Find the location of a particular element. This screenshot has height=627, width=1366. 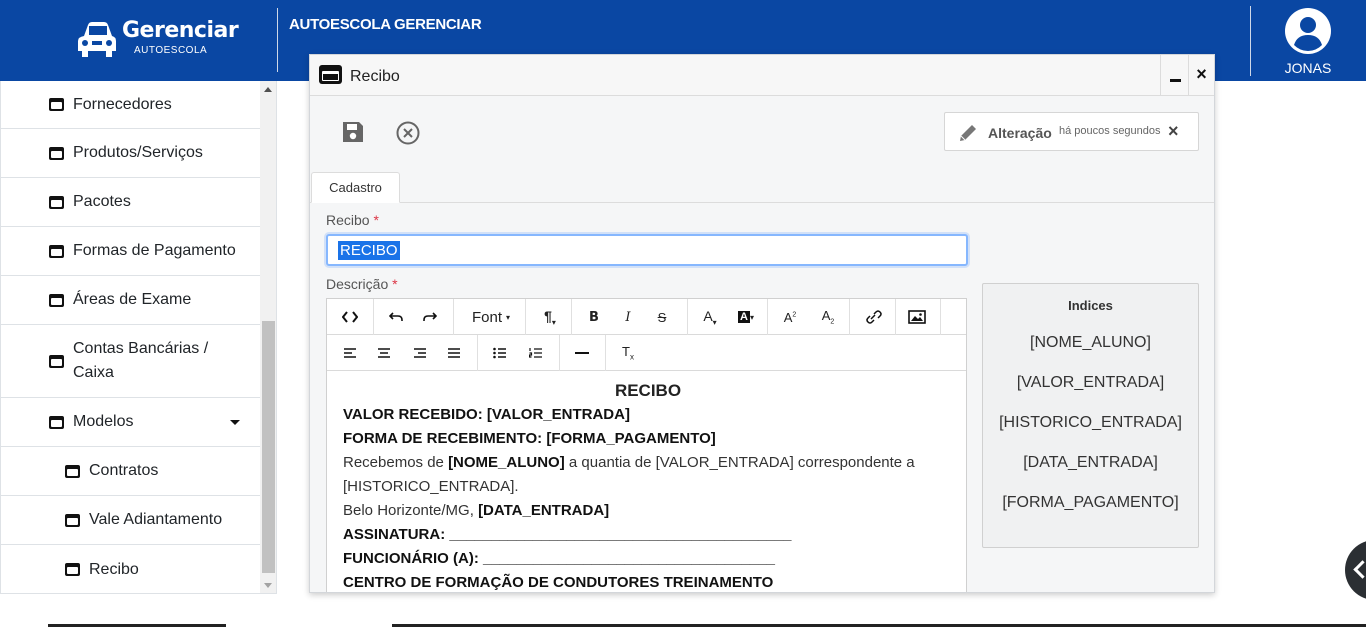

insert-image-button is located at coordinates (917, 317).